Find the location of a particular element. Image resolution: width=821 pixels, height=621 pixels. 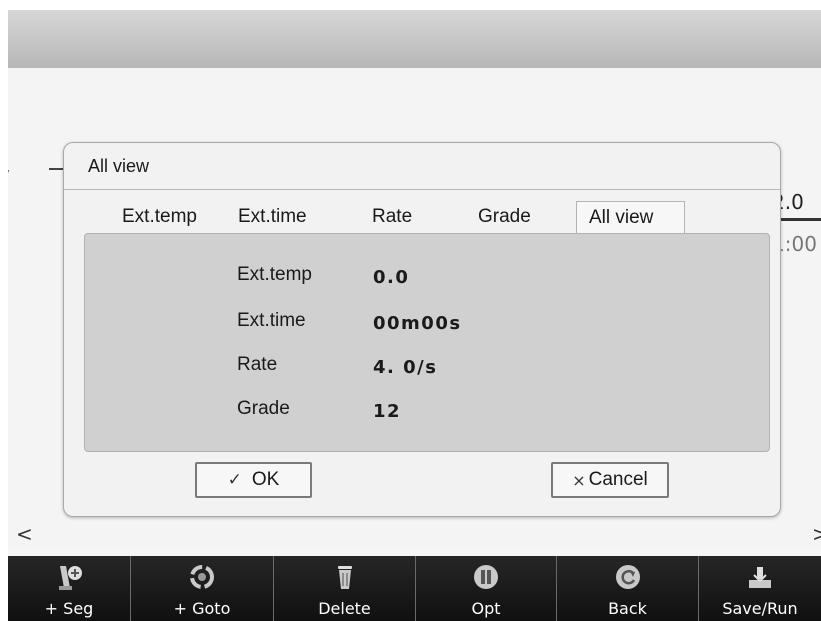

field-value-ext-temp: 0.0 is located at coordinates (391, 277).